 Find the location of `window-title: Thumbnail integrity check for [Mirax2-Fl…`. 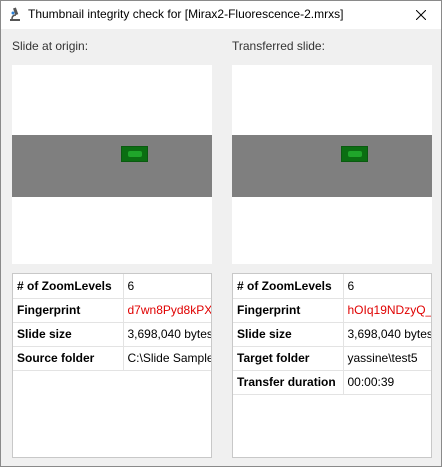

window-title: Thumbnail integrity check for [Mirax2-Fl… is located at coordinates (186, 14).